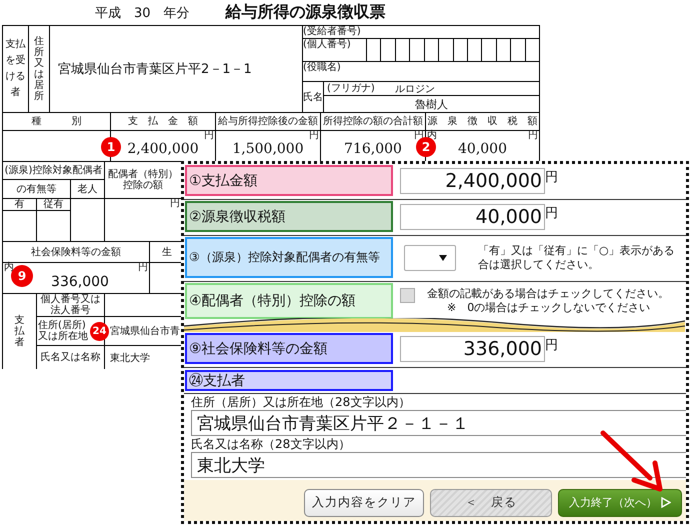 Image resolution: width=690 pixels, height=526 pixels. Describe the element at coordinates (472, 181) in the screenshot. I see `amount-field: 2,400,000` at that location.